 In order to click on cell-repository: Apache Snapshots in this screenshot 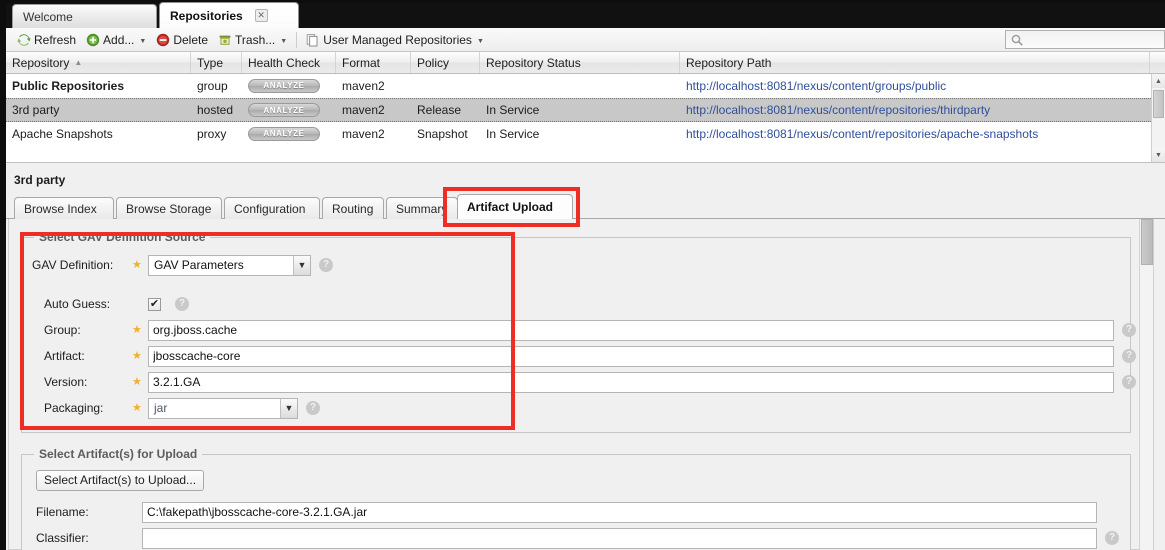, I will do `click(62, 133)`.